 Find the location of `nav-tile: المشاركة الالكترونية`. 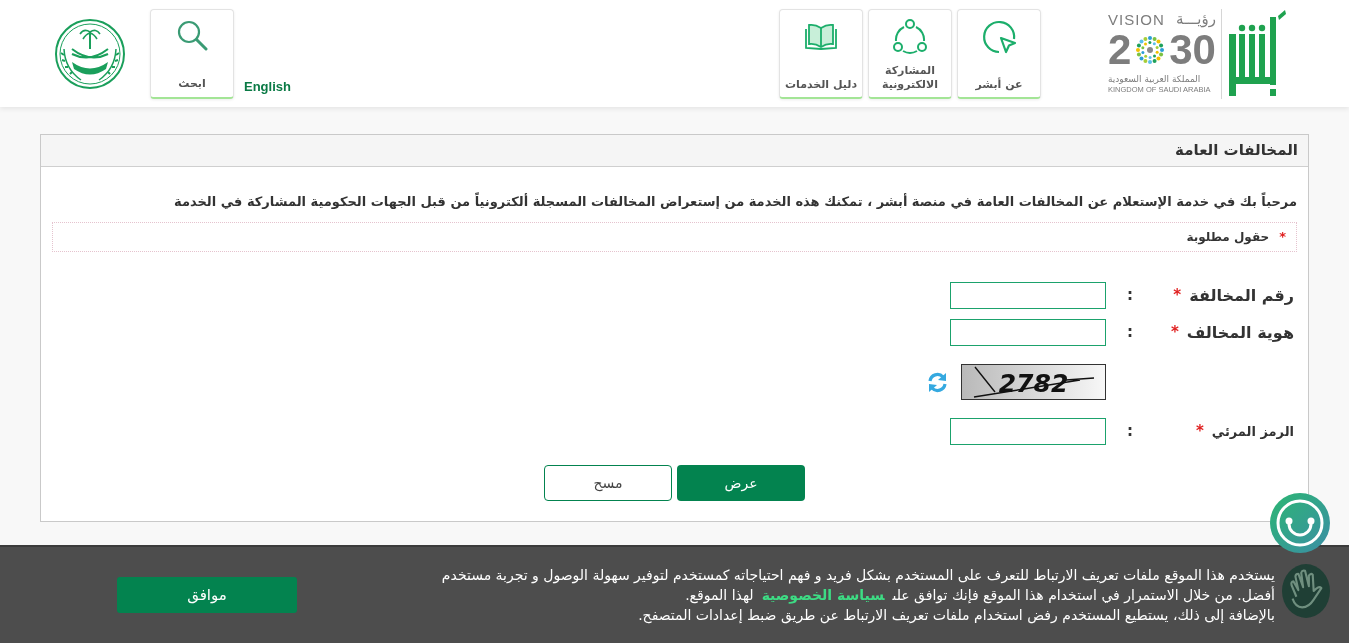

nav-tile: المشاركة الالكترونية is located at coordinates (910, 54).